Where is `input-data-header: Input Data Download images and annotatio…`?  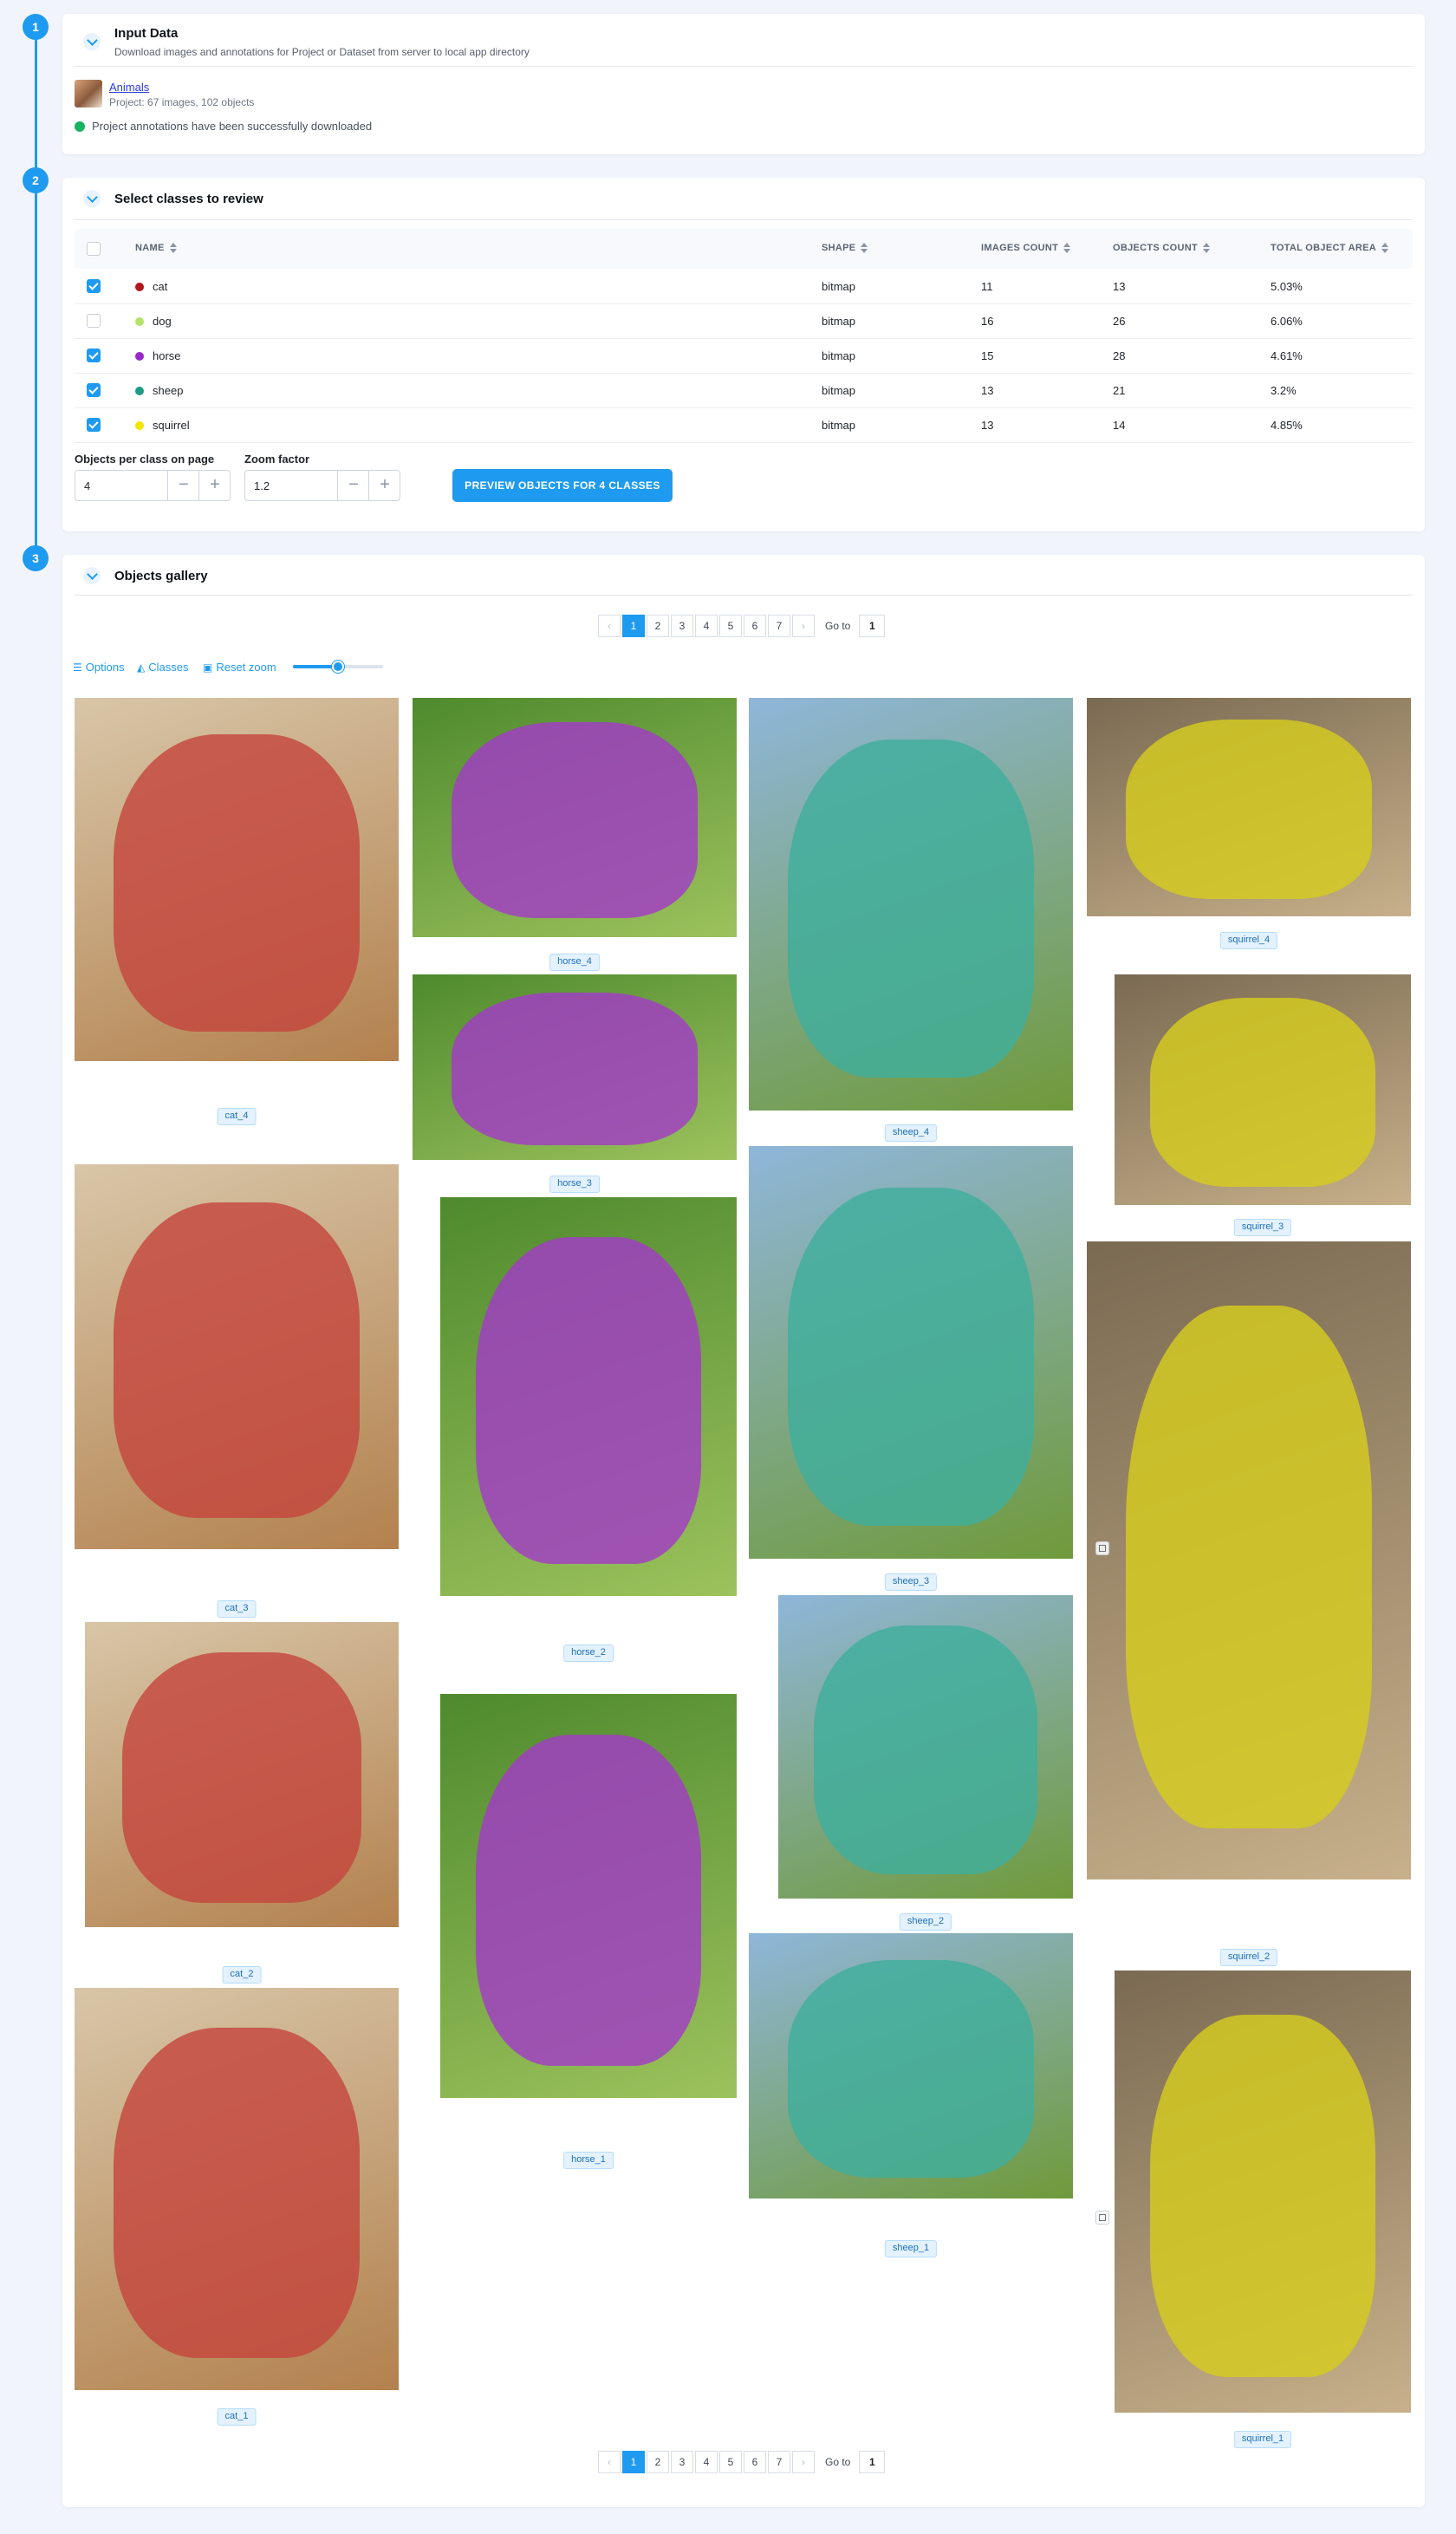 input-data-header: Input Data Download images and annotatio… is located at coordinates (744, 40).